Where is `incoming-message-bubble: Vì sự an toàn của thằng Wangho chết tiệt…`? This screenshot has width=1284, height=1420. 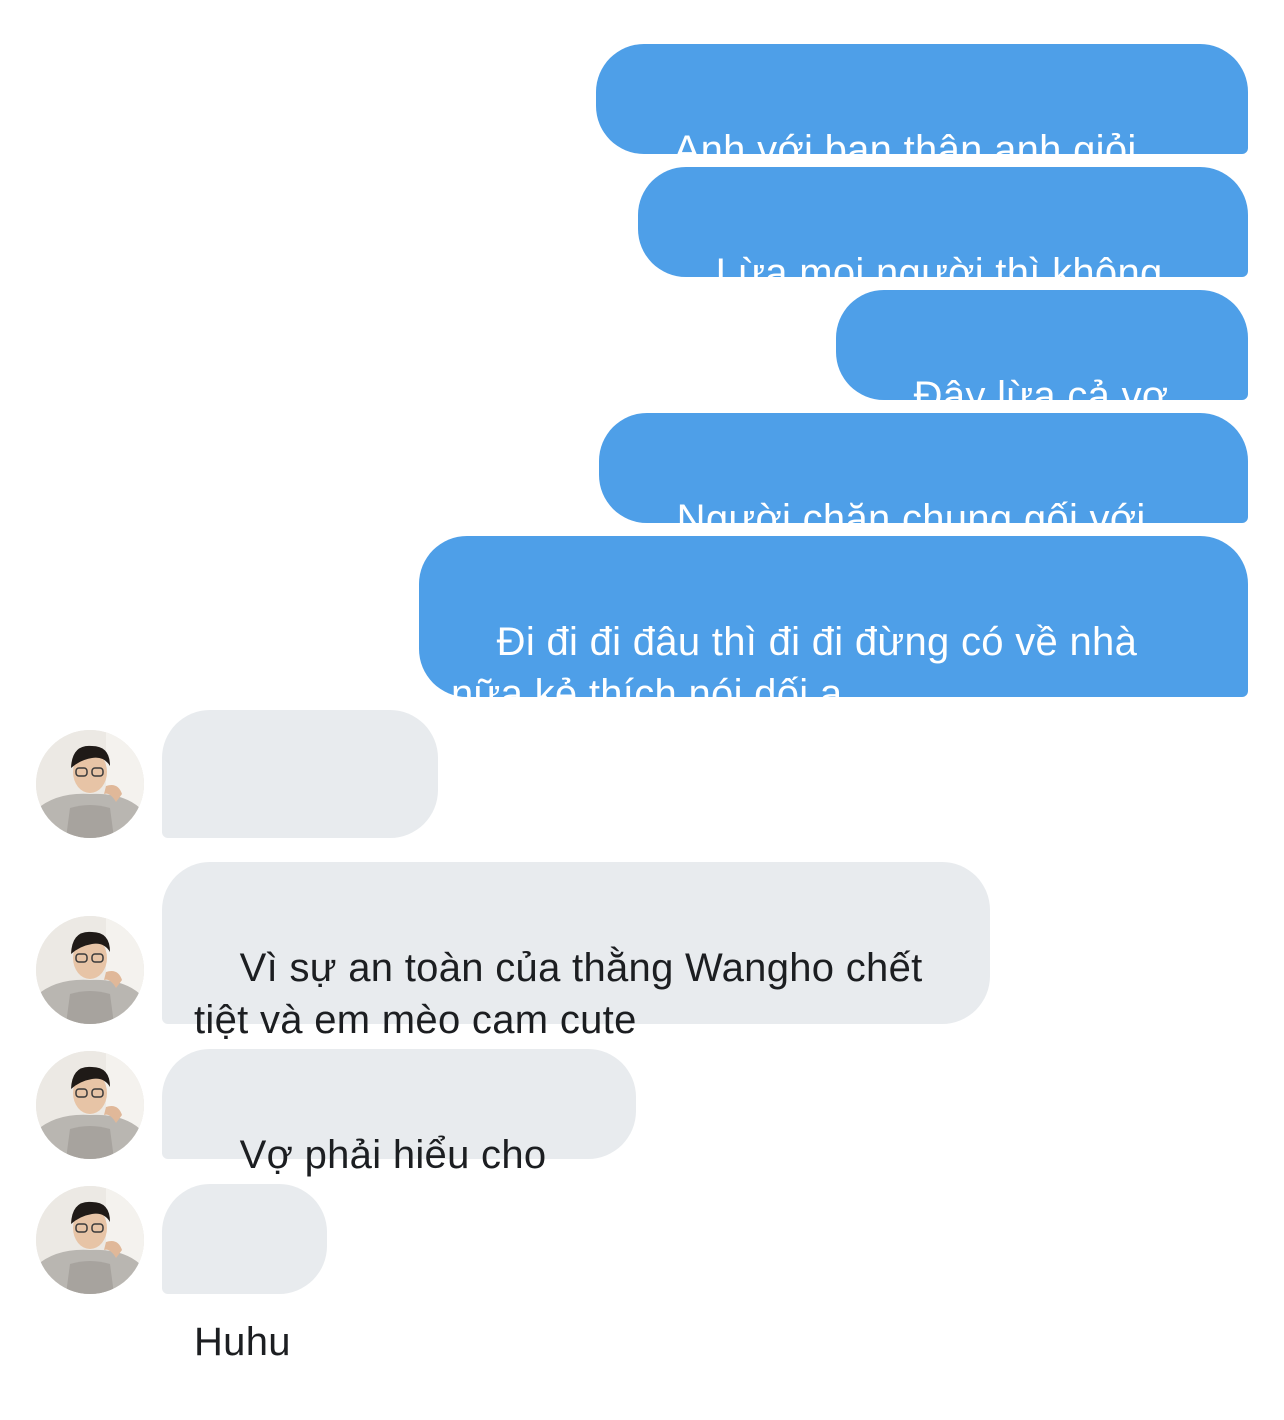
incoming-message-bubble: Vì sự an toàn của thằng Wangho chết tiệt… is located at coordinates (576, 952).